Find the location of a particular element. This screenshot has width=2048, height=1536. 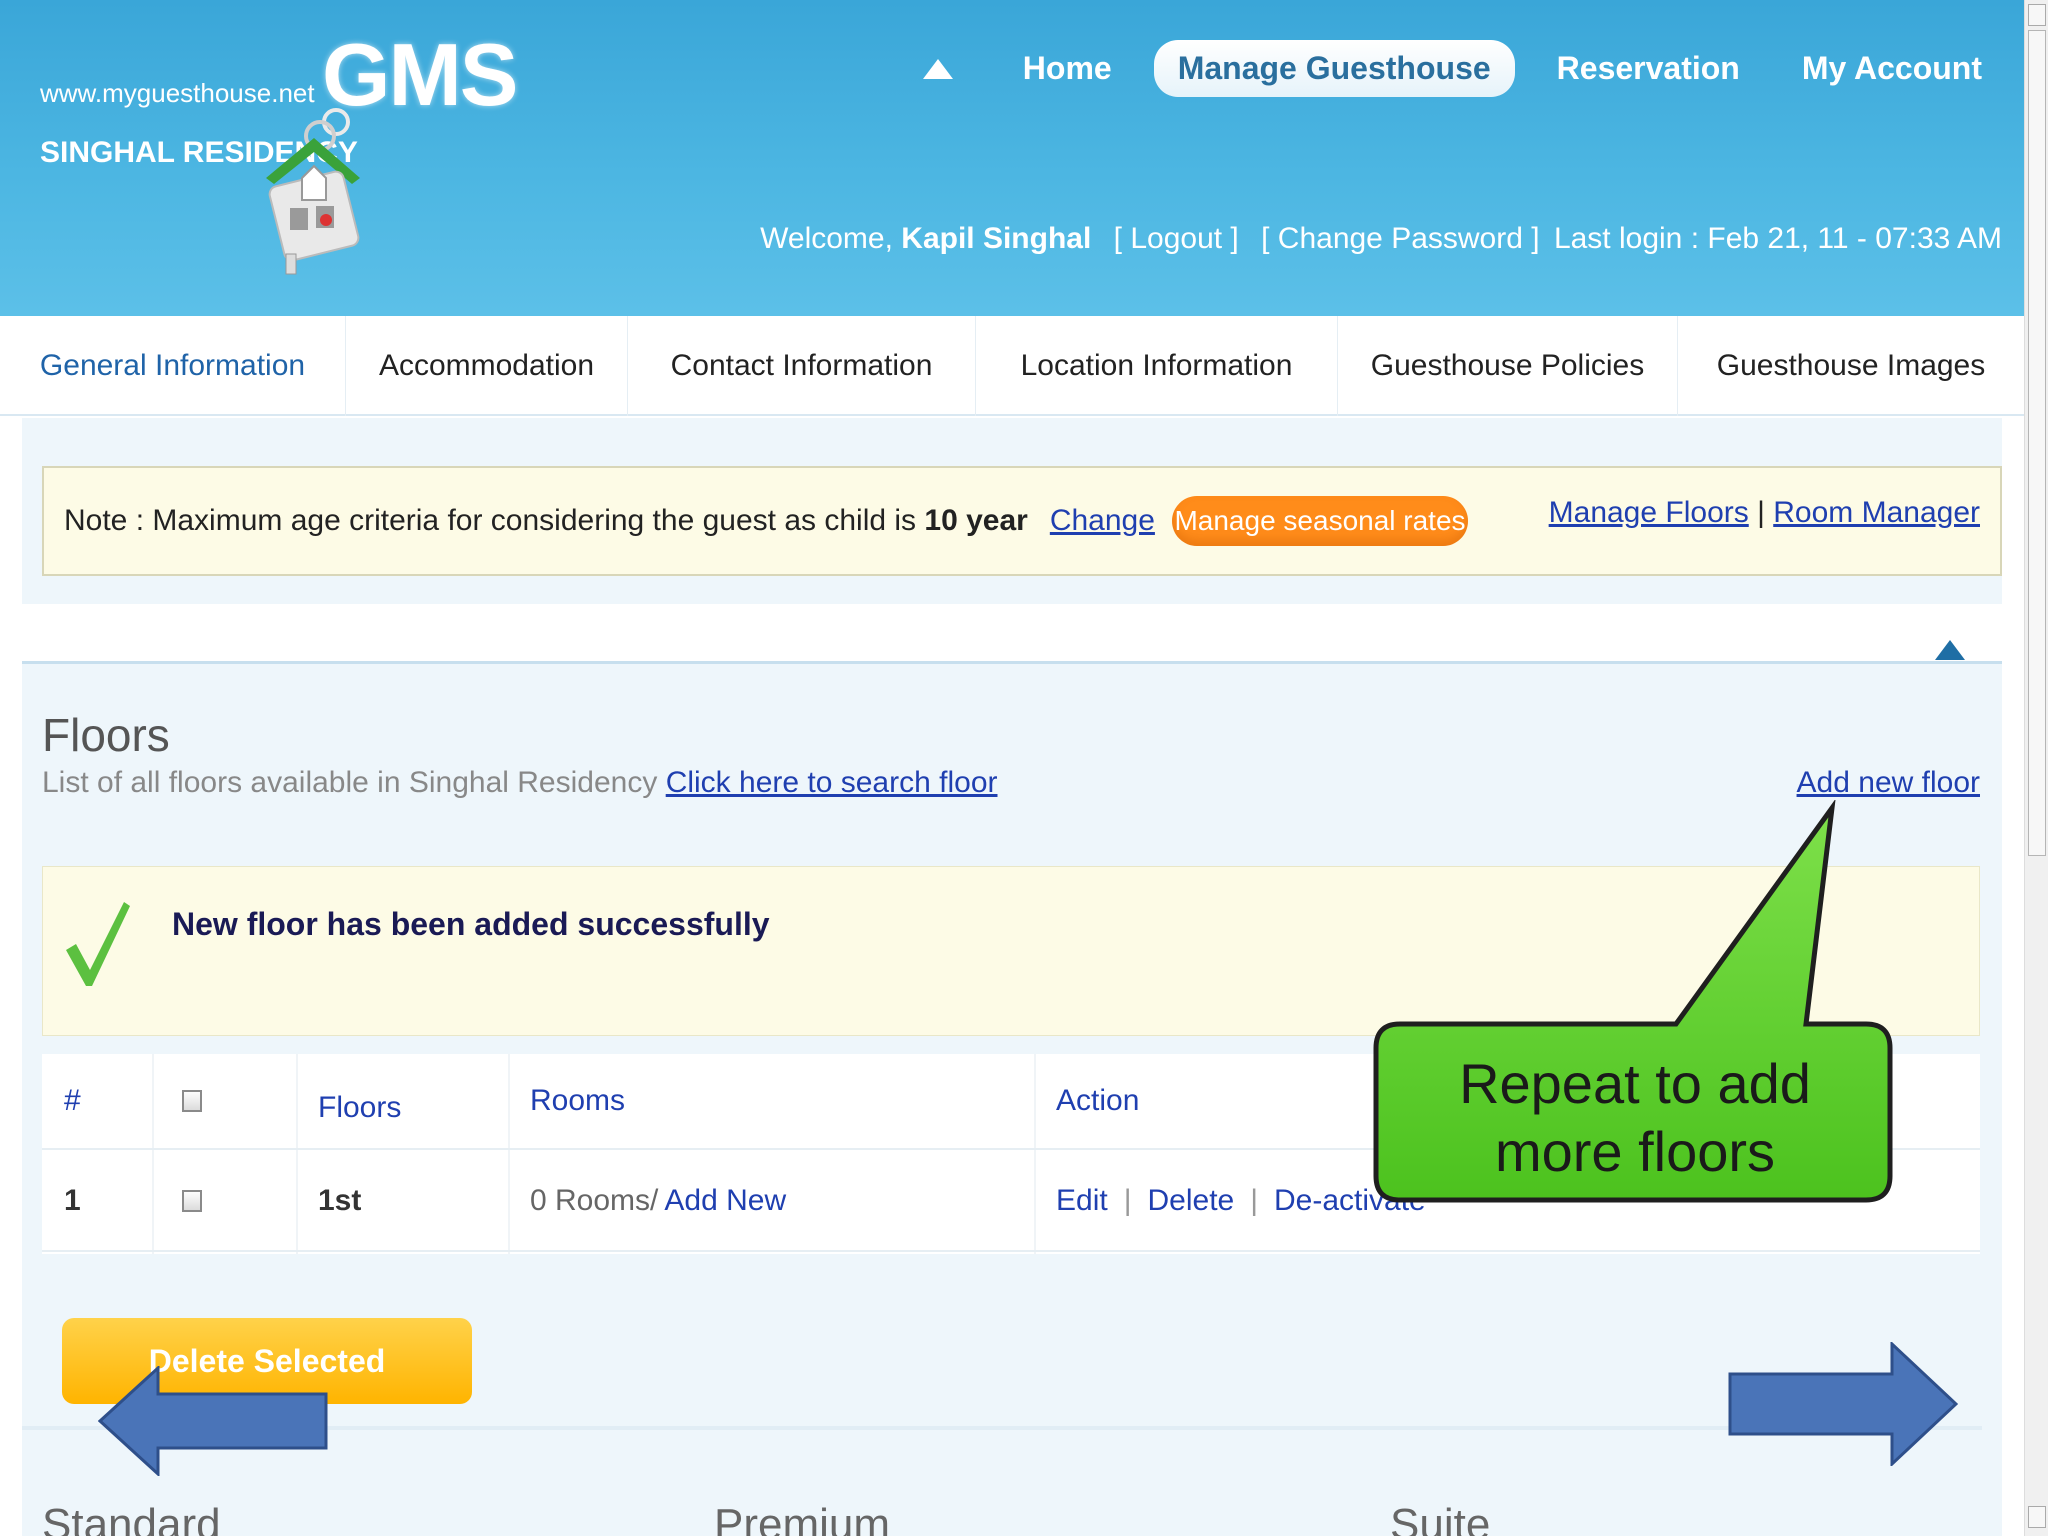

note-value: 10 year is located at coordinates (976, 520).